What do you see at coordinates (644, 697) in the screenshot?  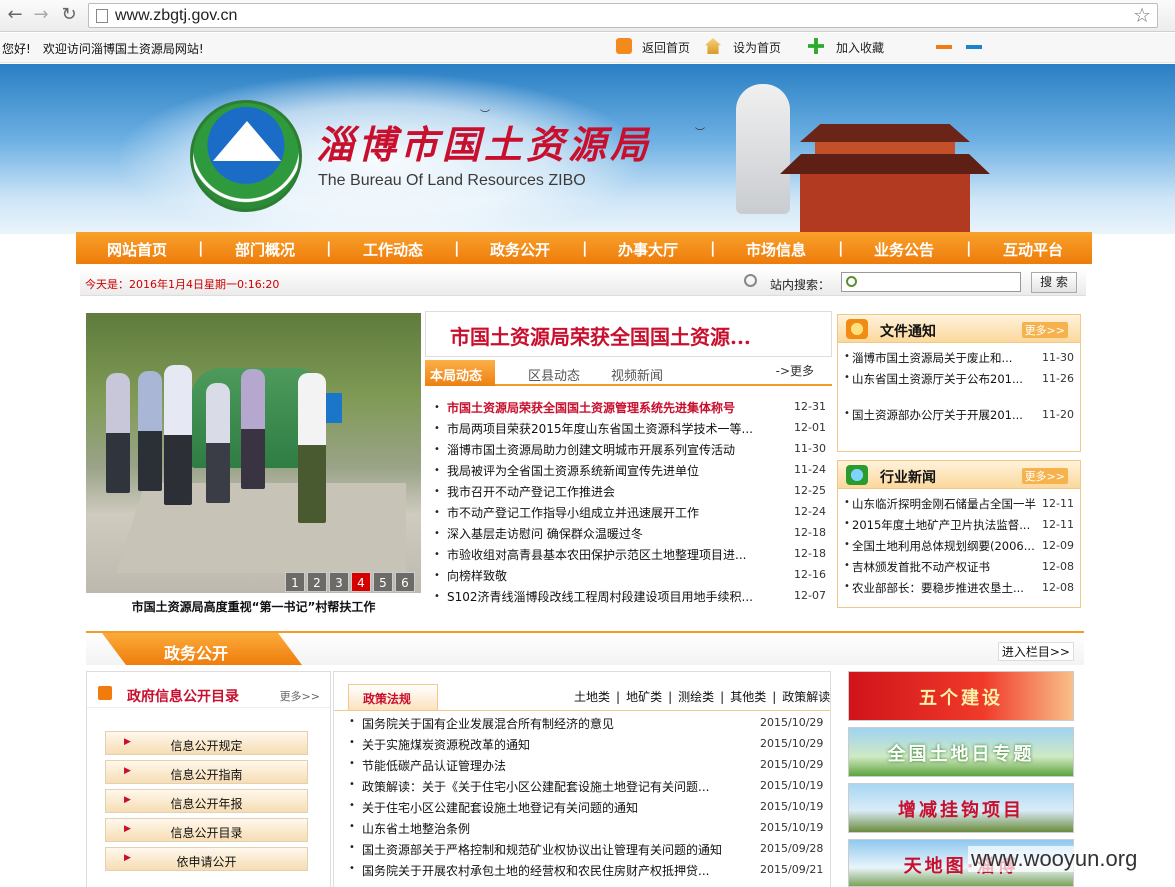 I see `category-mining: 地矿类` at bounding box center [644, 697].